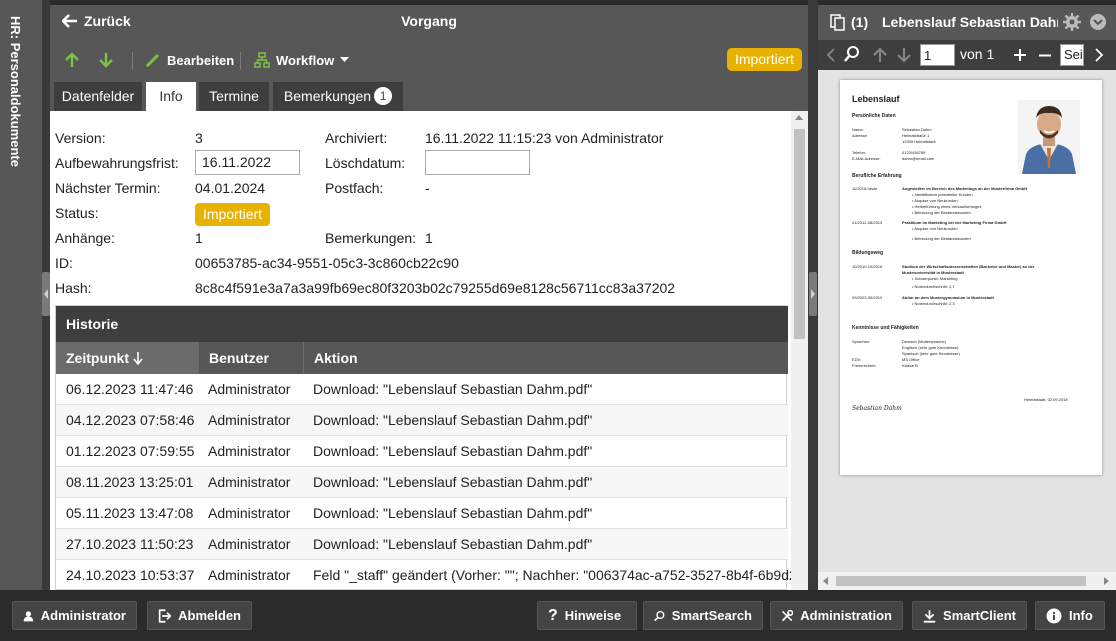 This screenshot has width=1116, height=641. Describe the element at coordinates (1072, 55) in the screenshot. I see `zoom-select: Seite` at that location.